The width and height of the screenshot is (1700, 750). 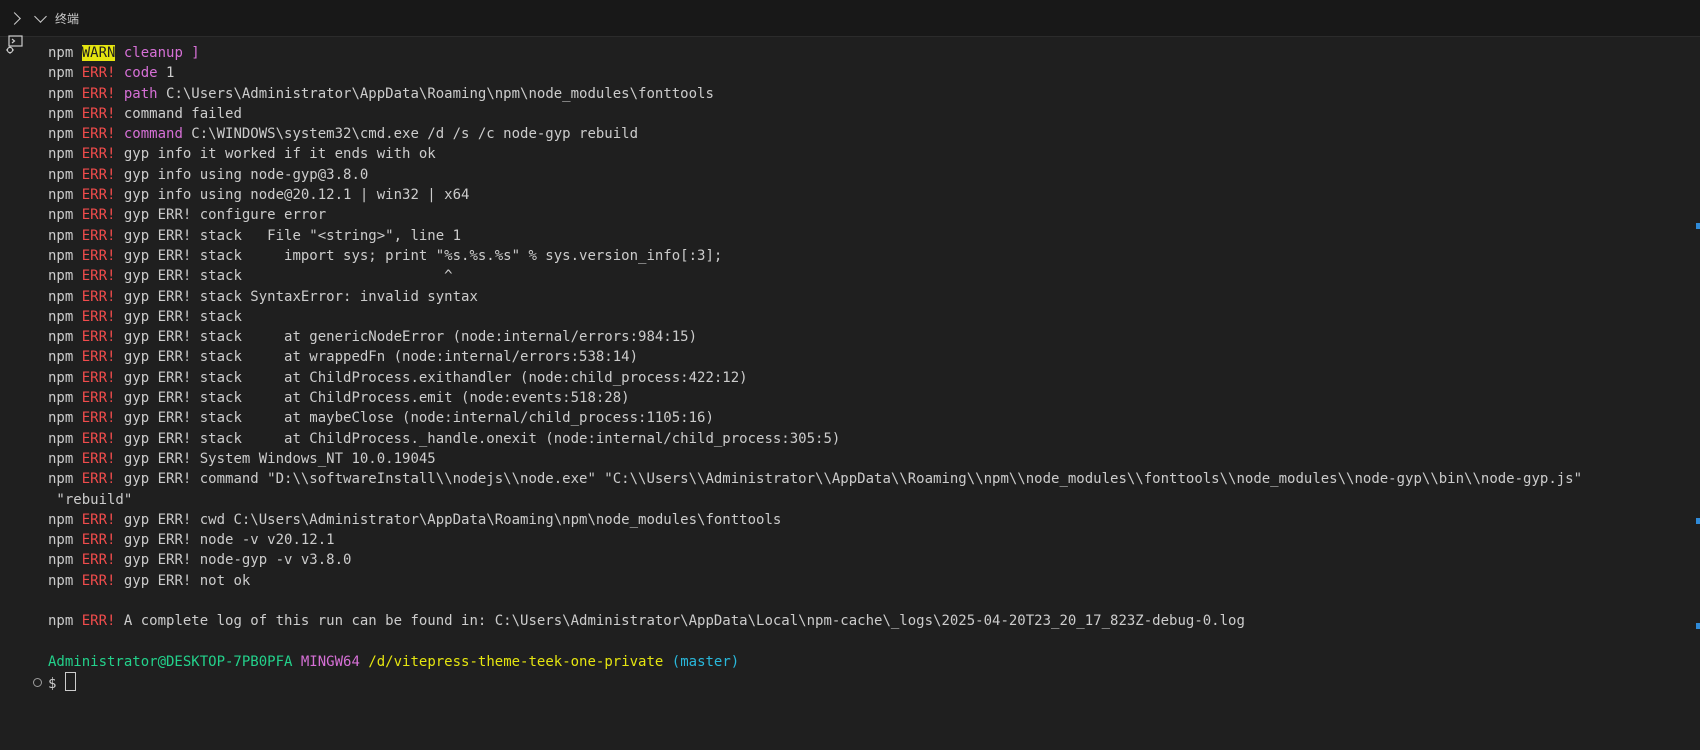 What do you see at coordinates (136, 93) in the screenshot?
I see `line-text: path` at bounding box center [136, 93].